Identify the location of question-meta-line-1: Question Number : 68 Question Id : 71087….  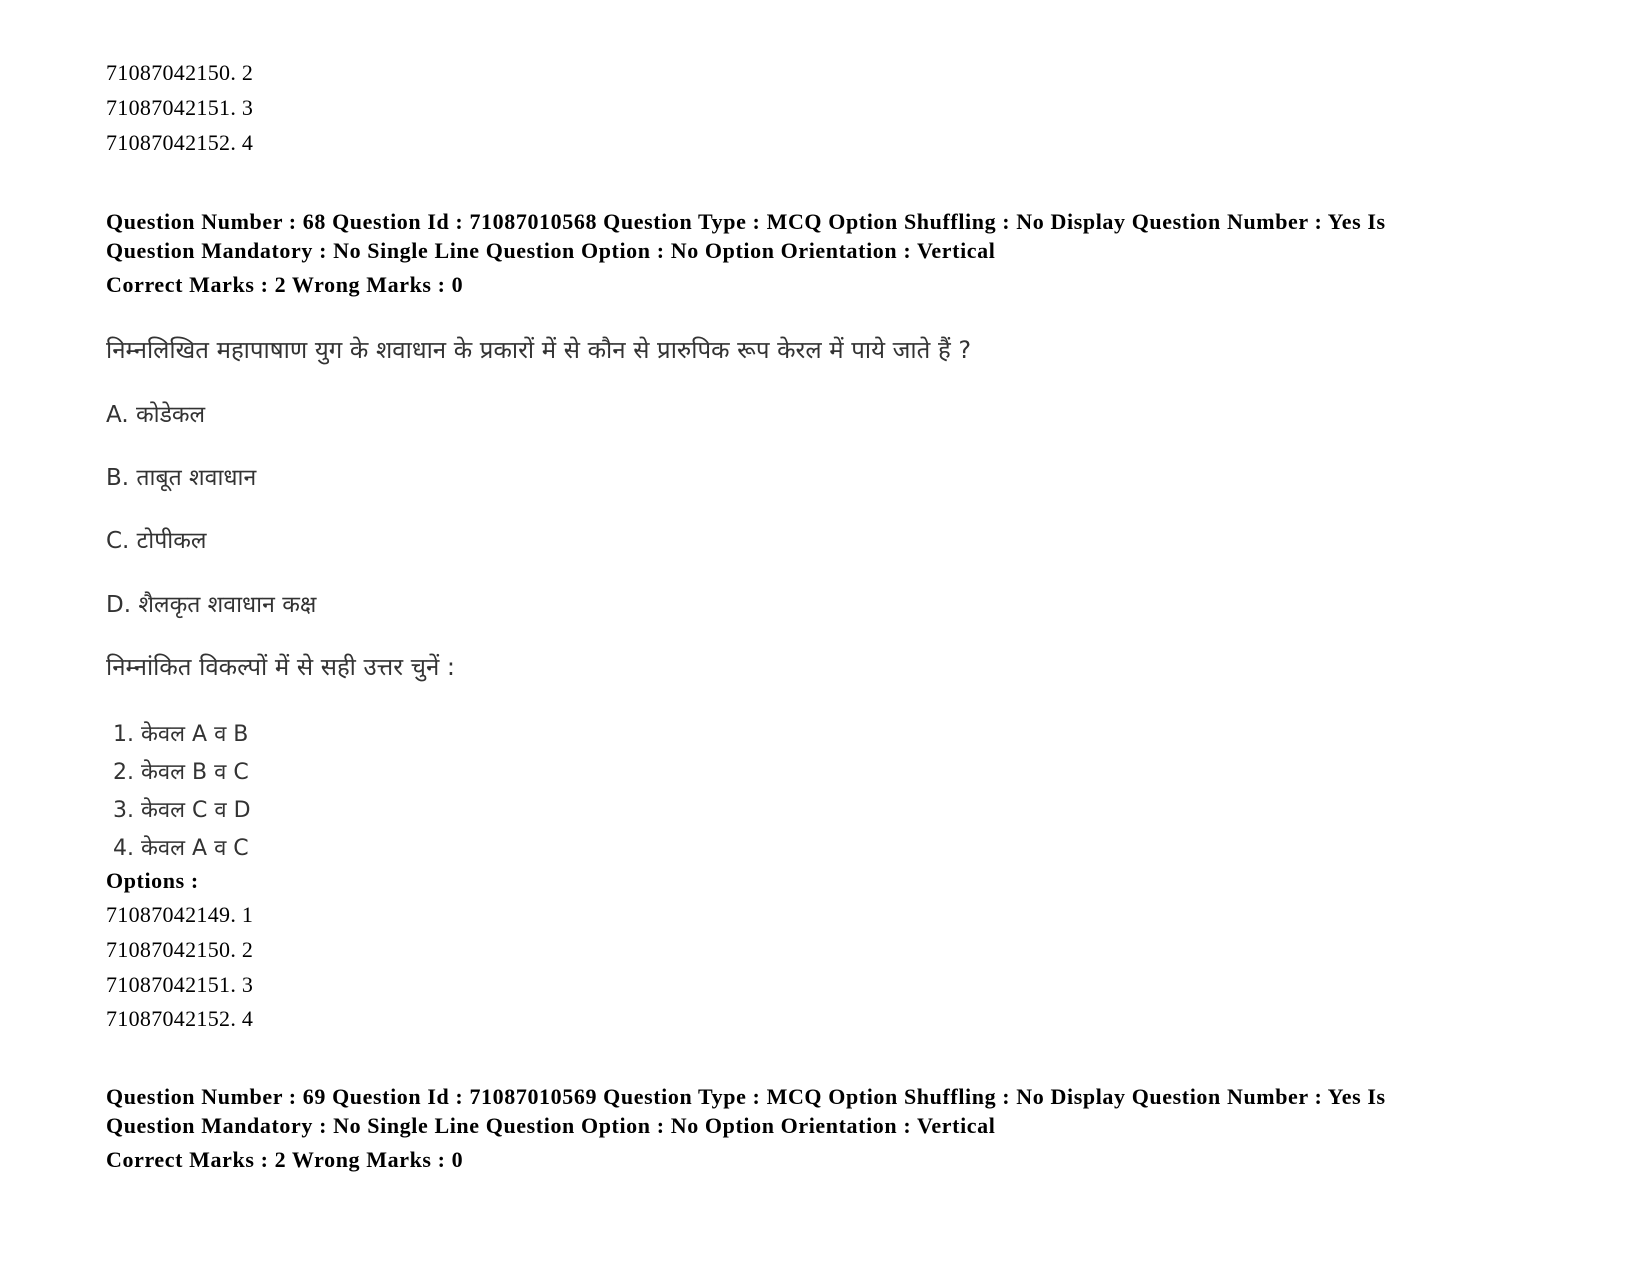
(746, 221).